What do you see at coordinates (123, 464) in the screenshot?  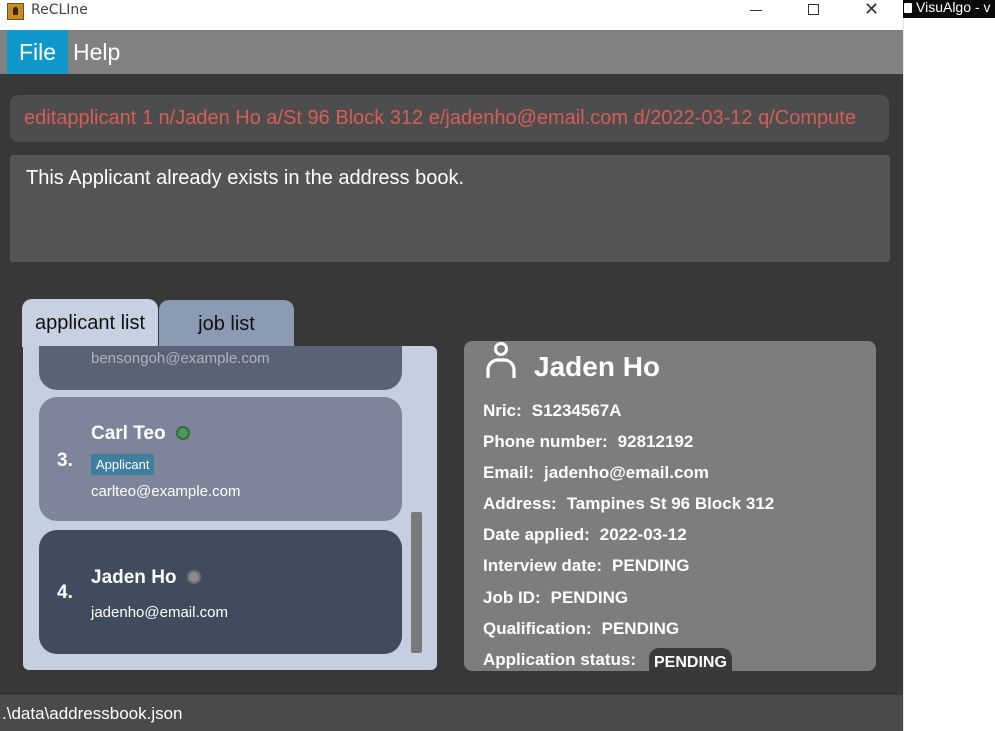 I see `role-tag: Applicant` at bounding box center [123, 464].